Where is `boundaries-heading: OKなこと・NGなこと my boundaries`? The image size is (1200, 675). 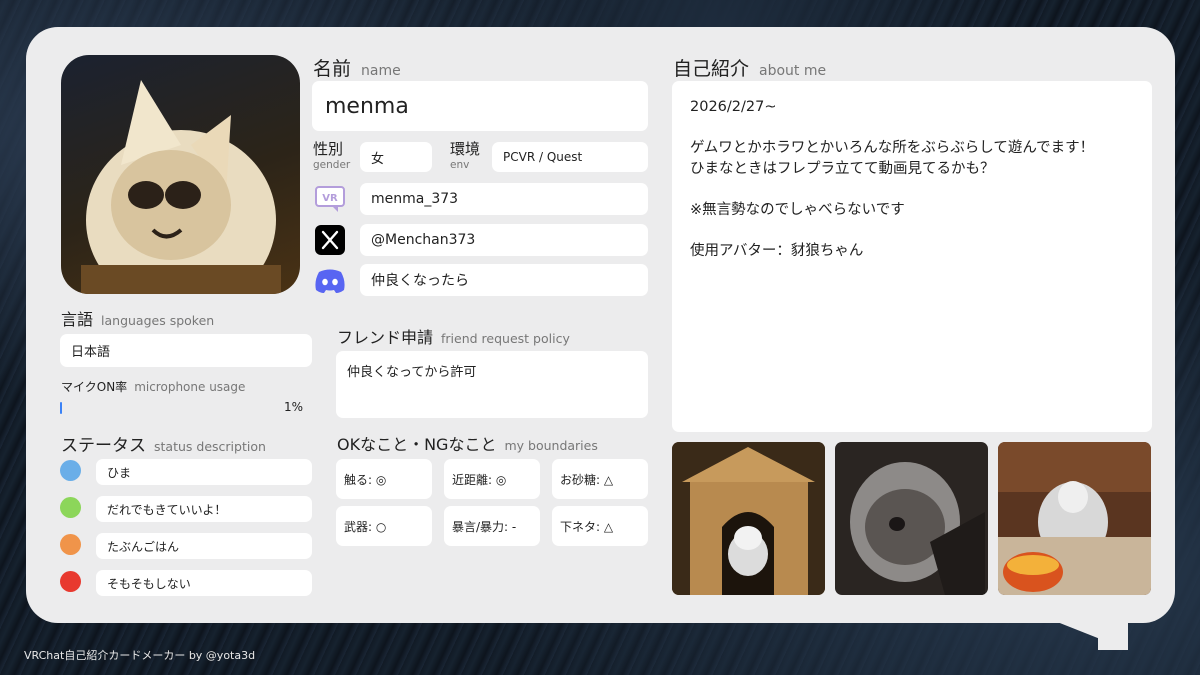
boundaries-heading: OKなこと・NGなこと my boundaries is located at coordinates (467, 444).